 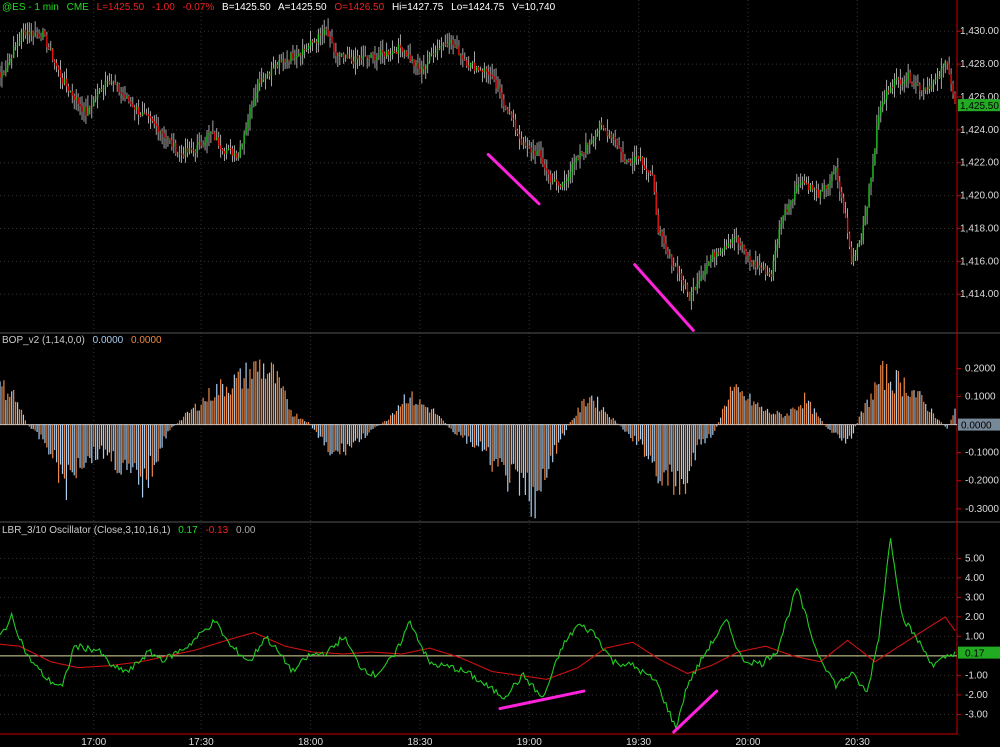 I want to click on open-price: O=1426.50, so click(x=359, y=7).